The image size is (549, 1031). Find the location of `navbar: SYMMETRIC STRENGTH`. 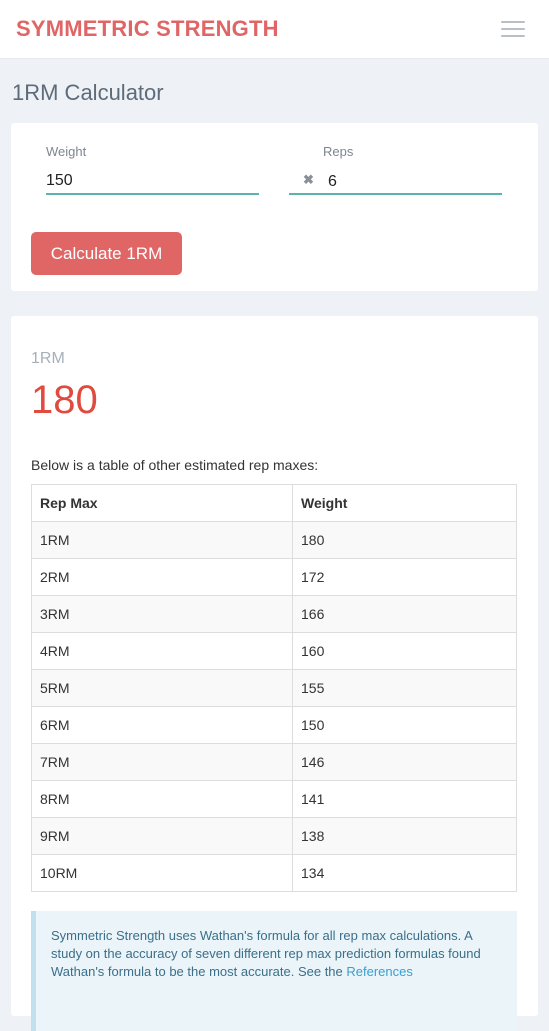

navbar: SYMMETRIC STRENGTH is located at coordinates (274, 29).